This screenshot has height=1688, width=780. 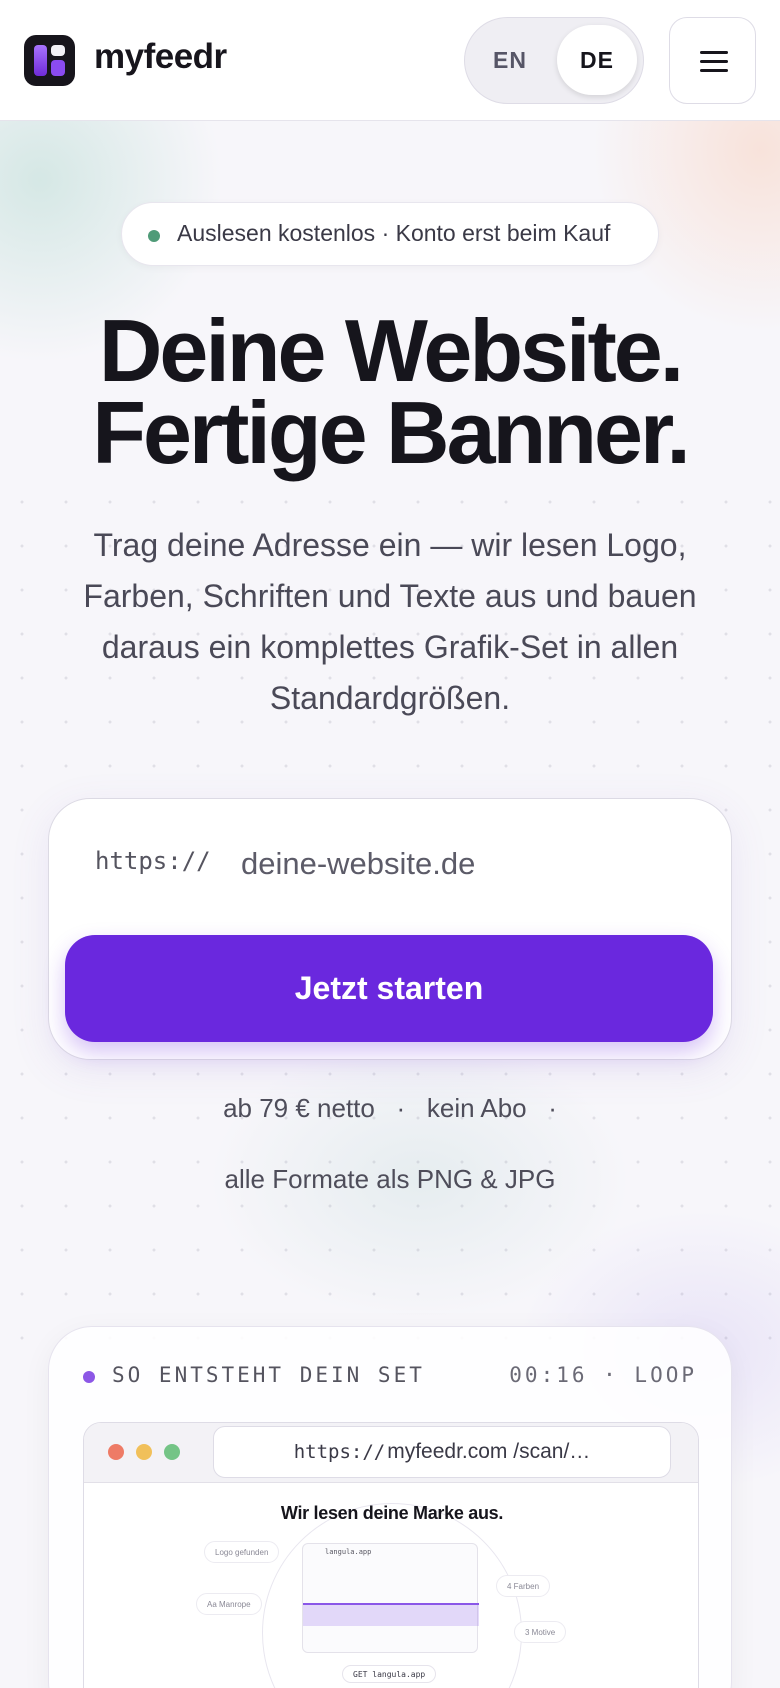 What do you see at coordinates (523, 1586) in the screenshot?
I see `tag-colors: 4 Farben` at bounding box center [523, 1586].